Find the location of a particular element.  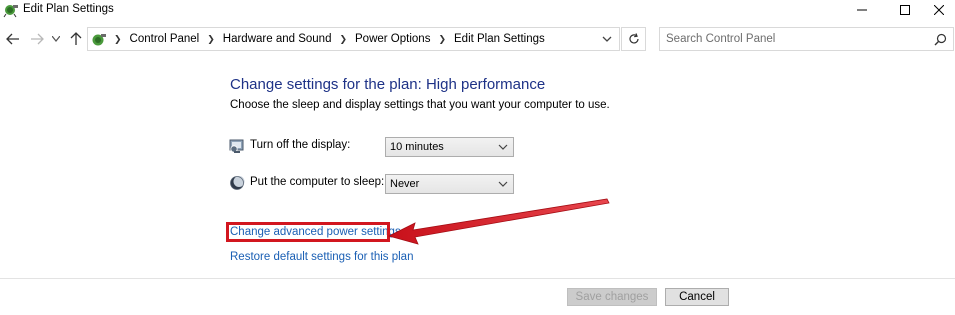

minimize-button is located at coordinates (862, 10).